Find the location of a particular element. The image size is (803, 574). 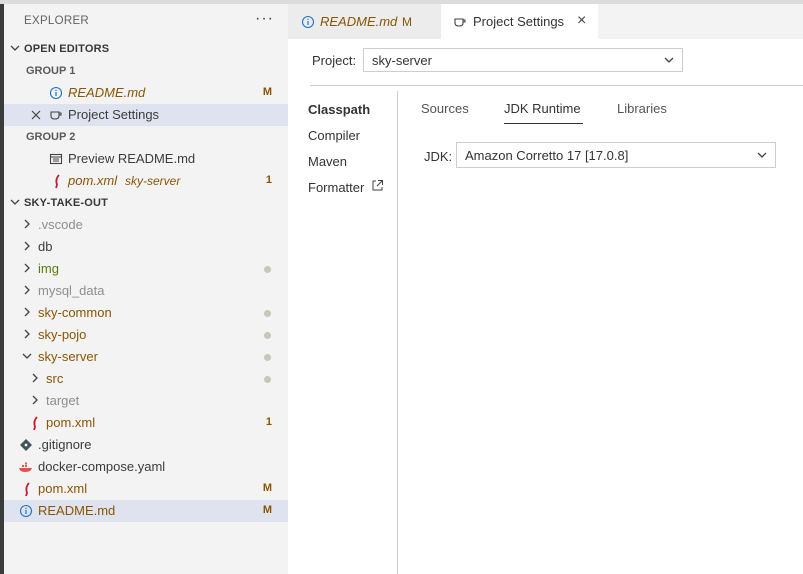

project-select-value: sky-server is located at coordinates (402, 60).